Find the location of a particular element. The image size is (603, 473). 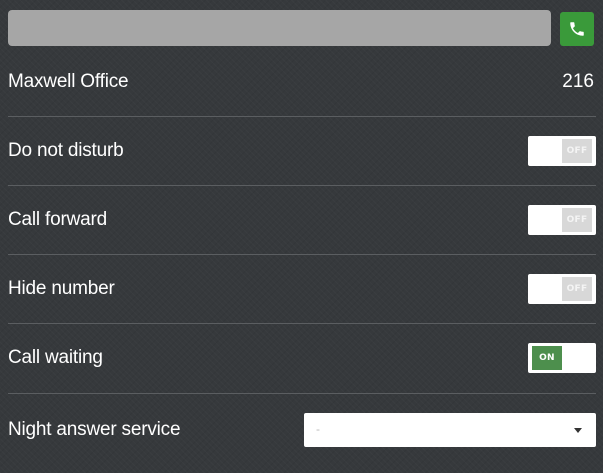

night-answer-select: - is located at coordinates (450, 430).